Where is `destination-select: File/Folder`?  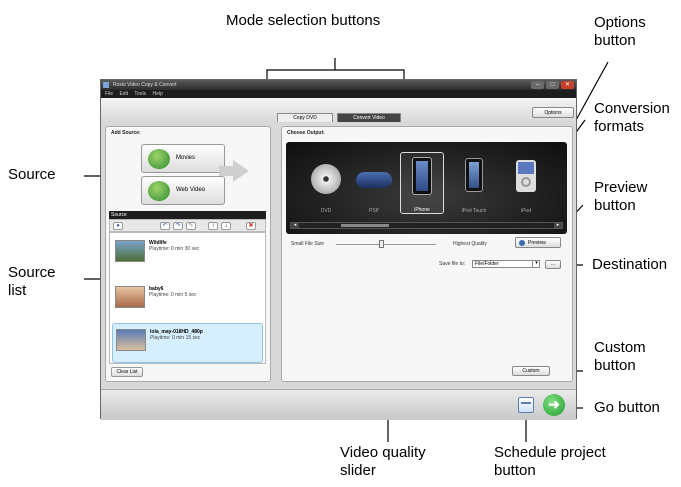 destination-select: File/Folder is located at coordinates (506, 264).